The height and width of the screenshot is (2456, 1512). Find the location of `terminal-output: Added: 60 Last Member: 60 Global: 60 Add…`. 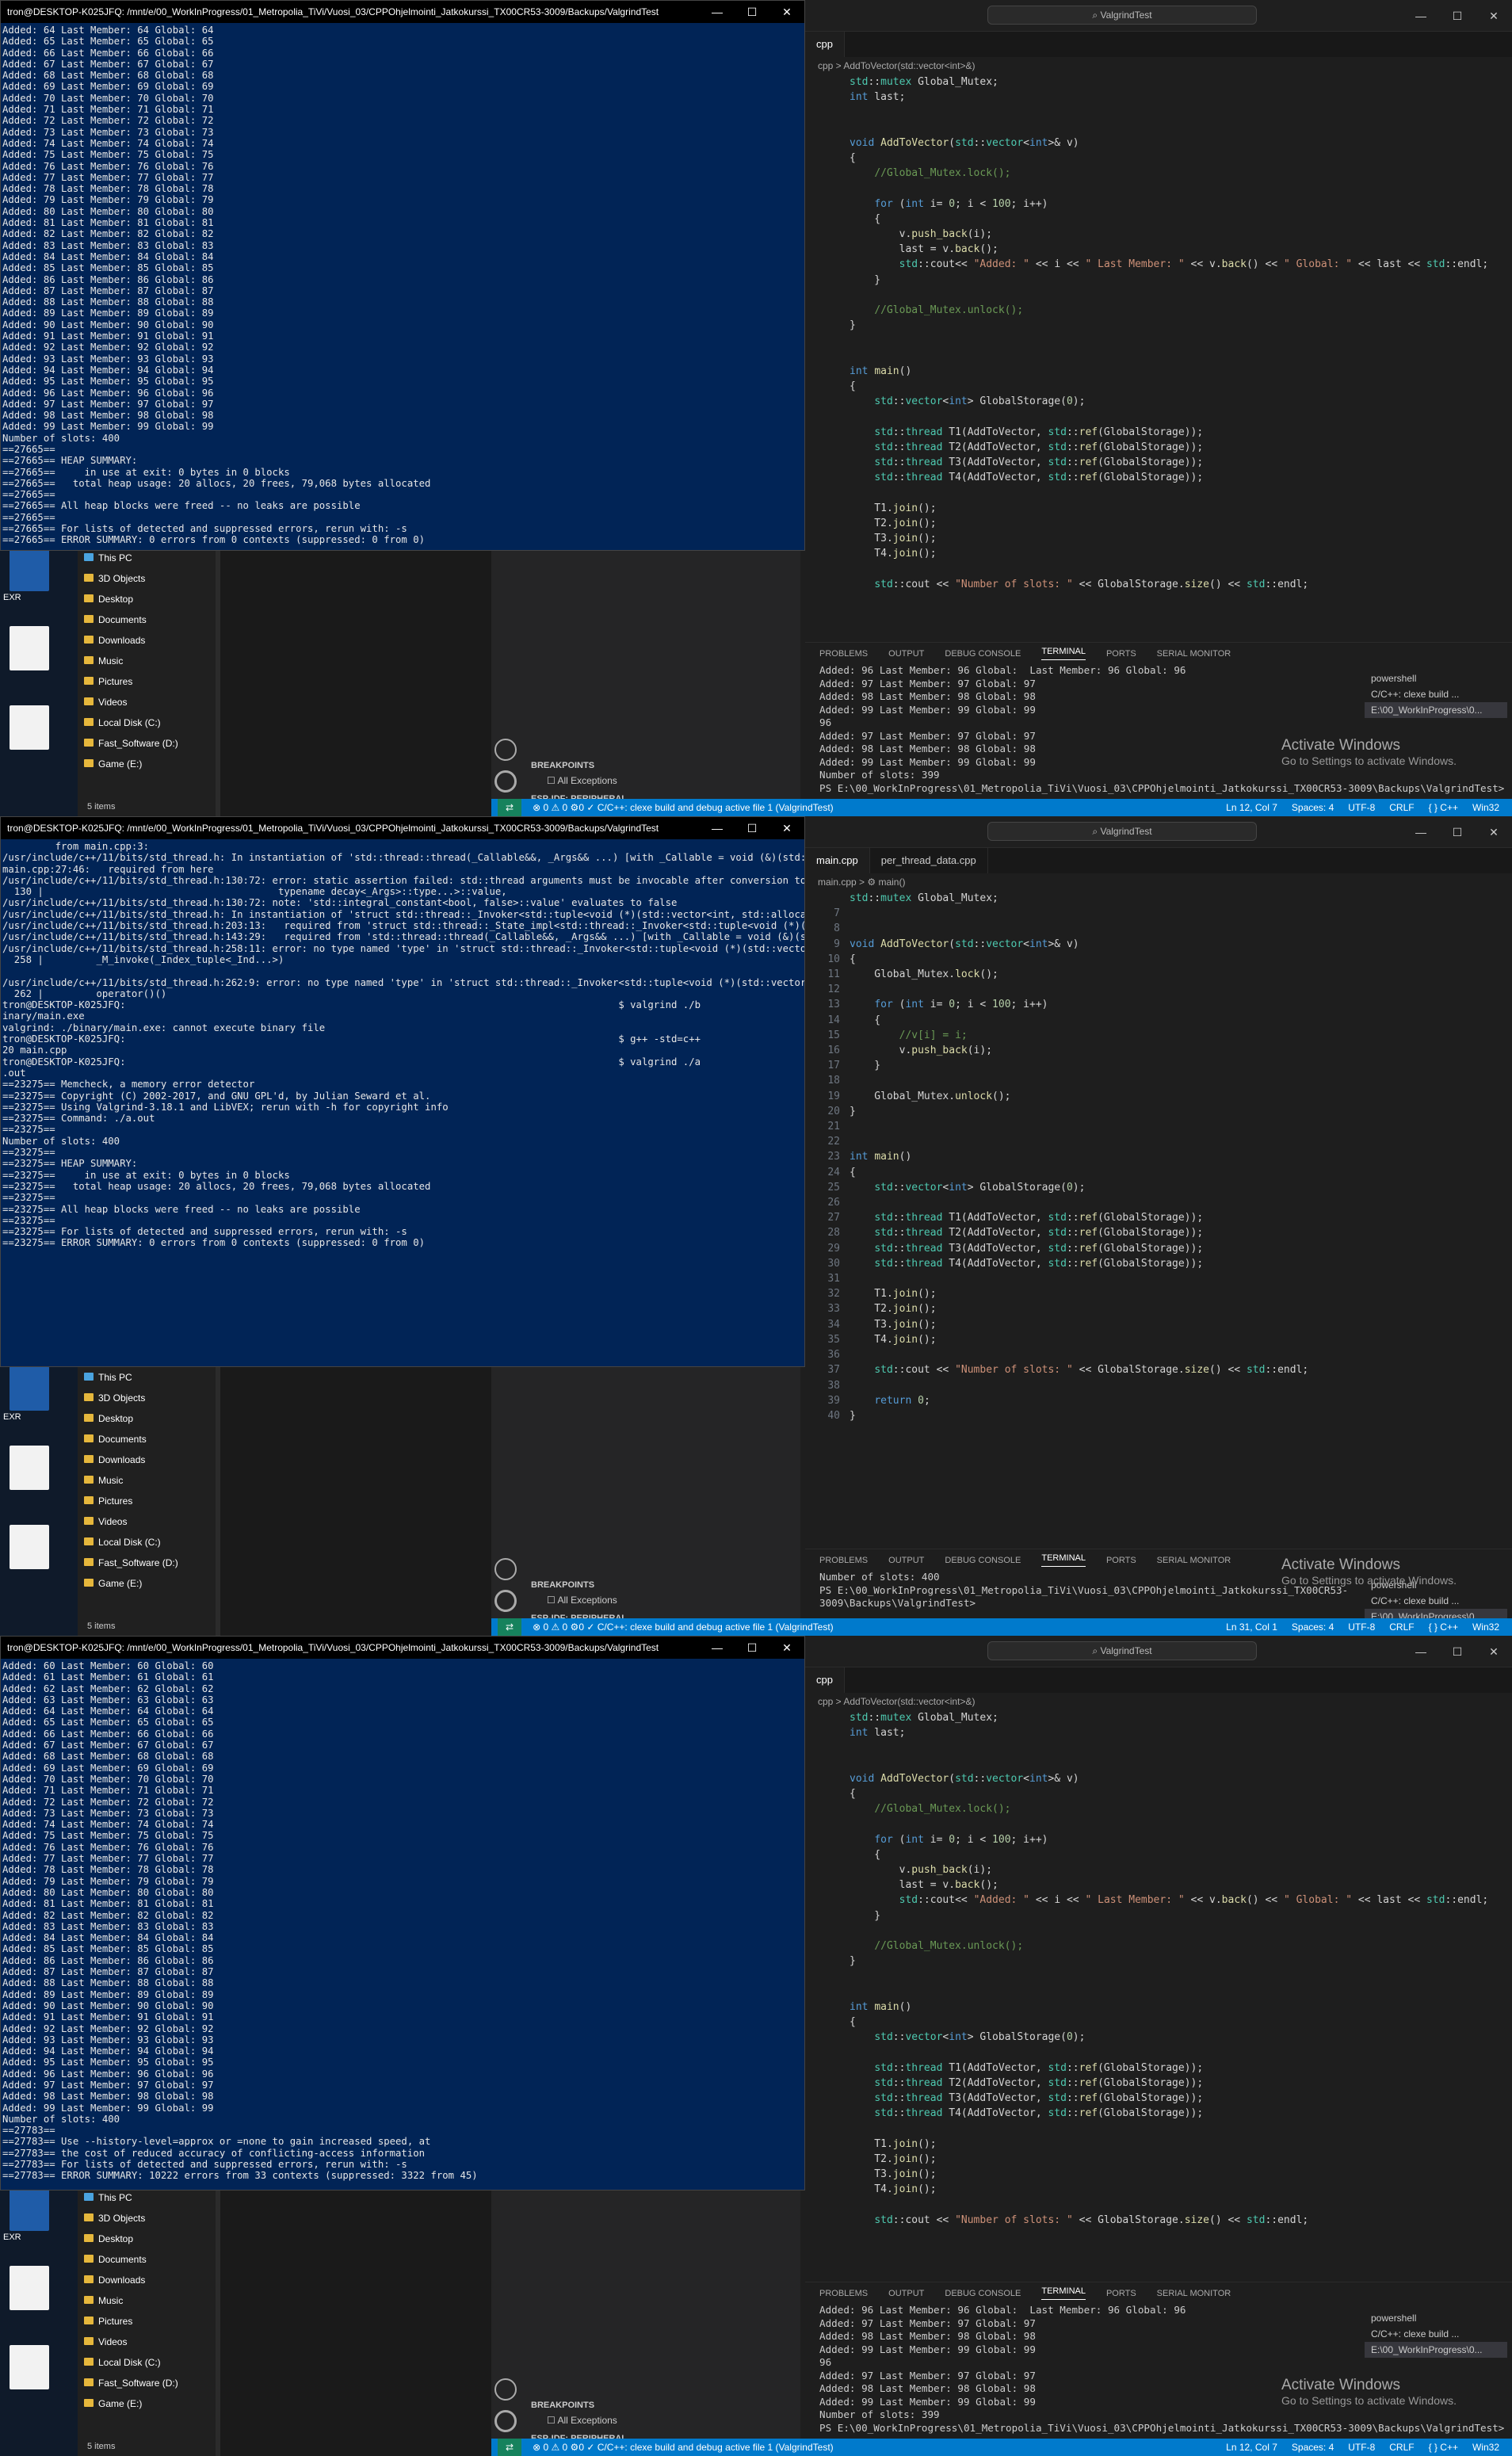

terminal-output: Added: 60 Last Member: 60 Global: 60 Add… is located at coordinates (402, 1921).